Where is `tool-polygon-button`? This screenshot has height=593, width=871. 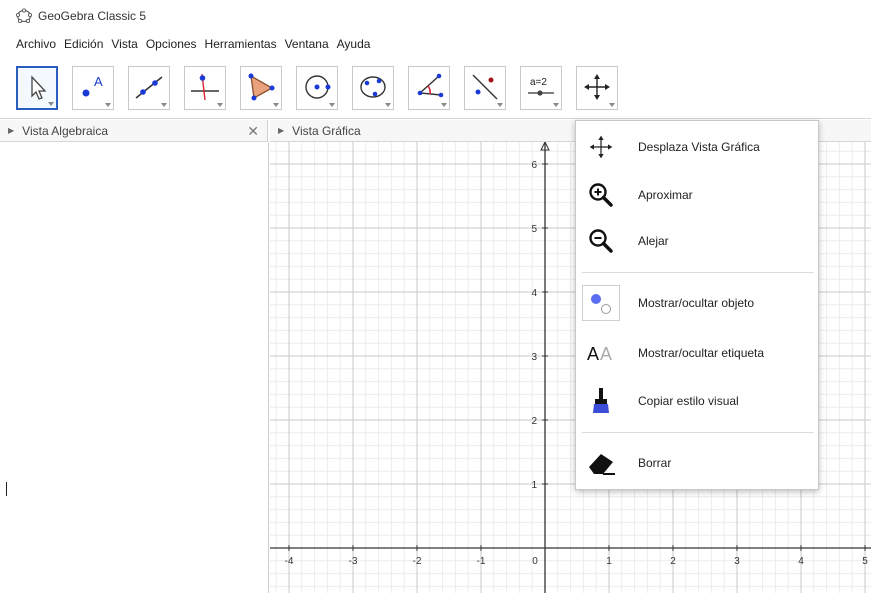 tool-polygon-button is located at coordinates (261, 88).